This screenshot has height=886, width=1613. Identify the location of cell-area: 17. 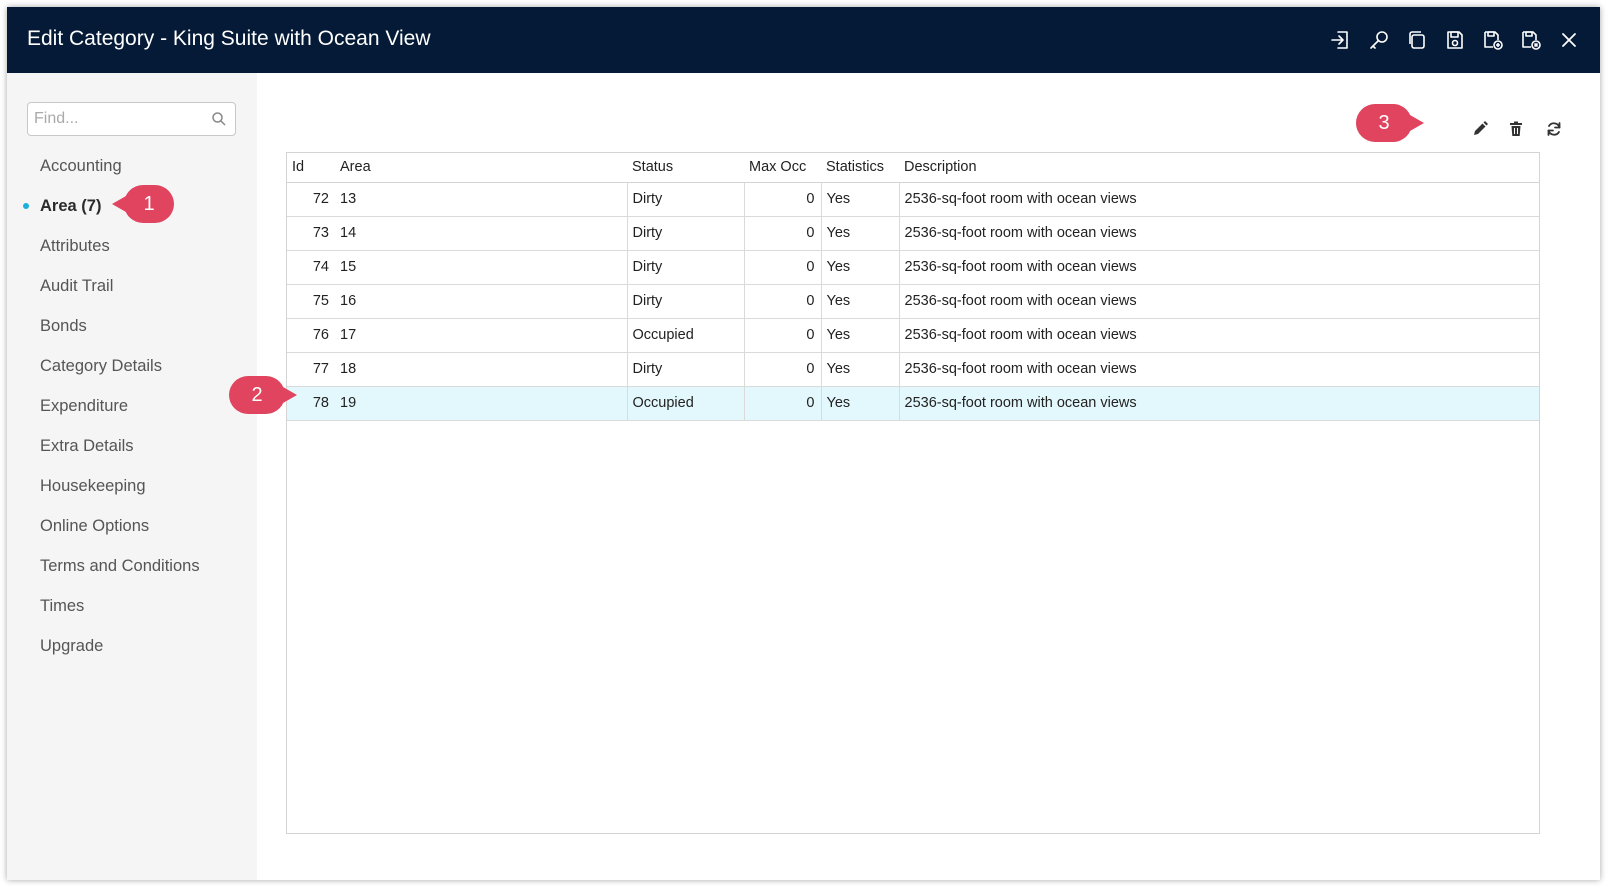
(481, 335).